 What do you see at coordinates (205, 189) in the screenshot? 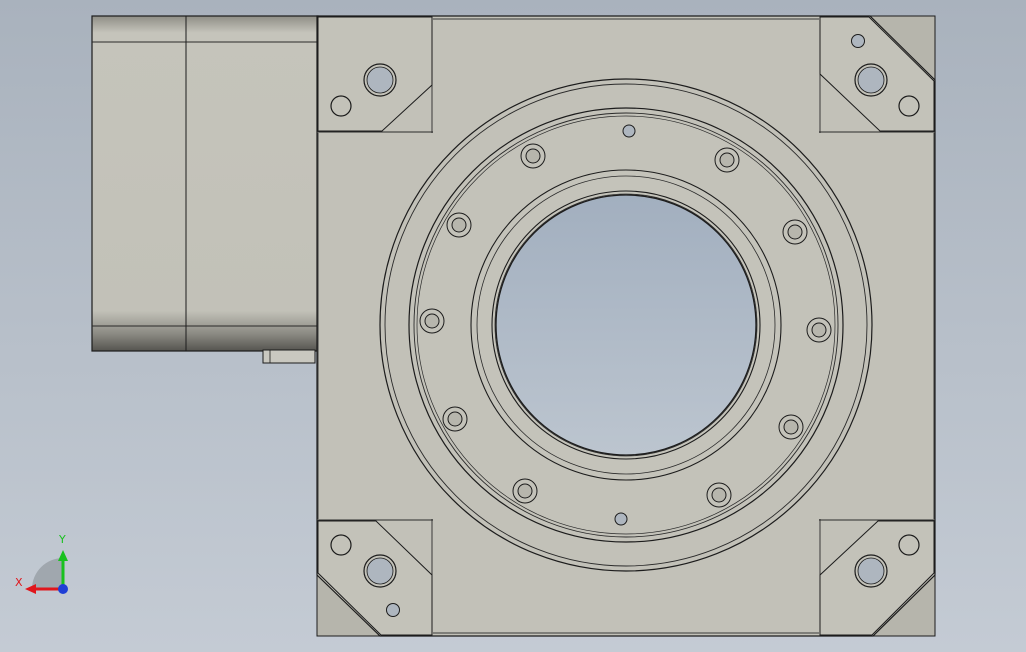
I see `motor-body` at bounding box center [205, 189].